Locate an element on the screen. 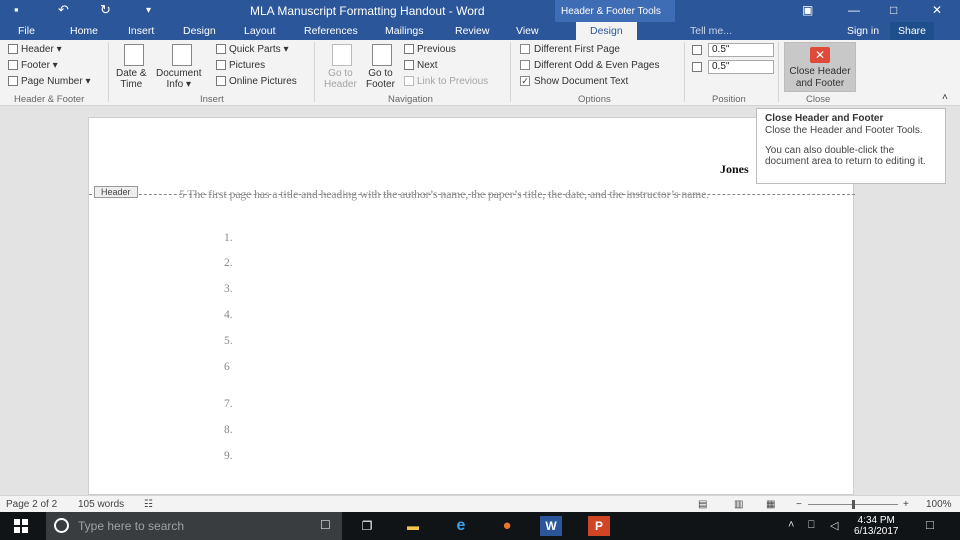  header-tag: Header is located at coordinates (116, 192).